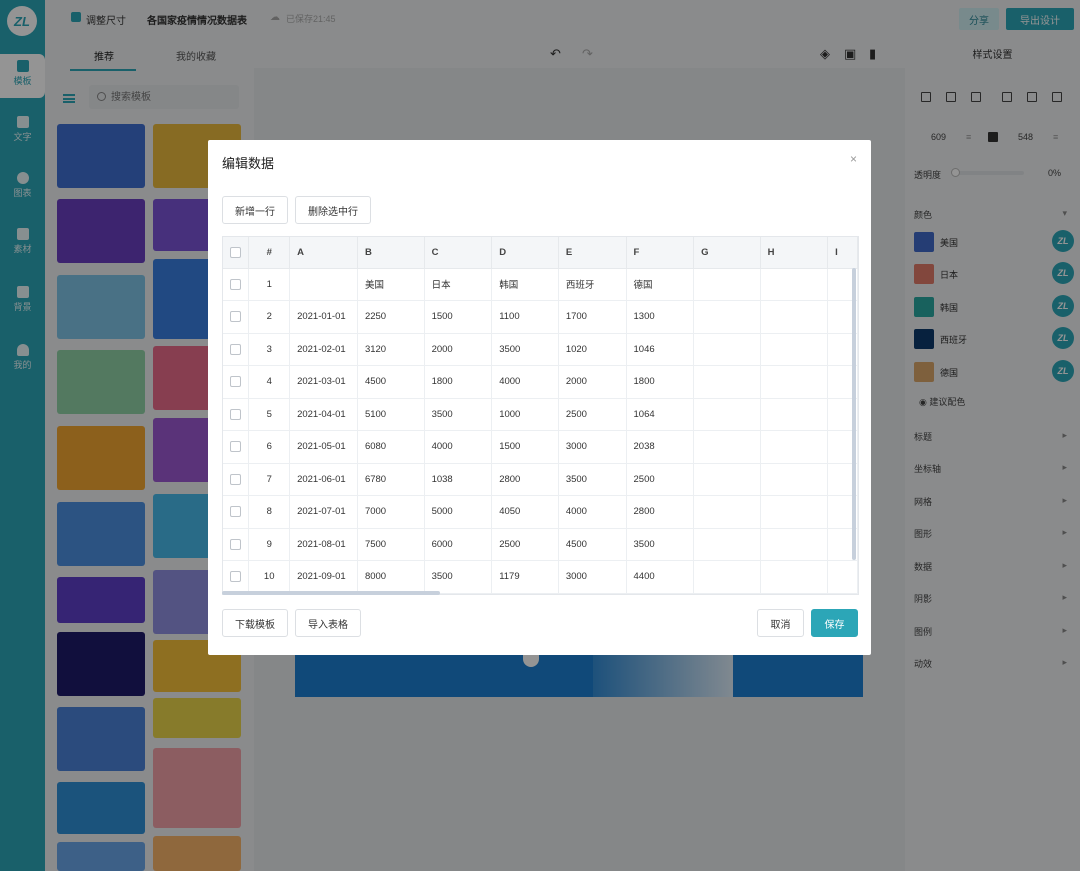  What do you see at coordinates (525, 577) in the screenshot?
I see `table-cell: 1179` at bounding box center [525, 577].